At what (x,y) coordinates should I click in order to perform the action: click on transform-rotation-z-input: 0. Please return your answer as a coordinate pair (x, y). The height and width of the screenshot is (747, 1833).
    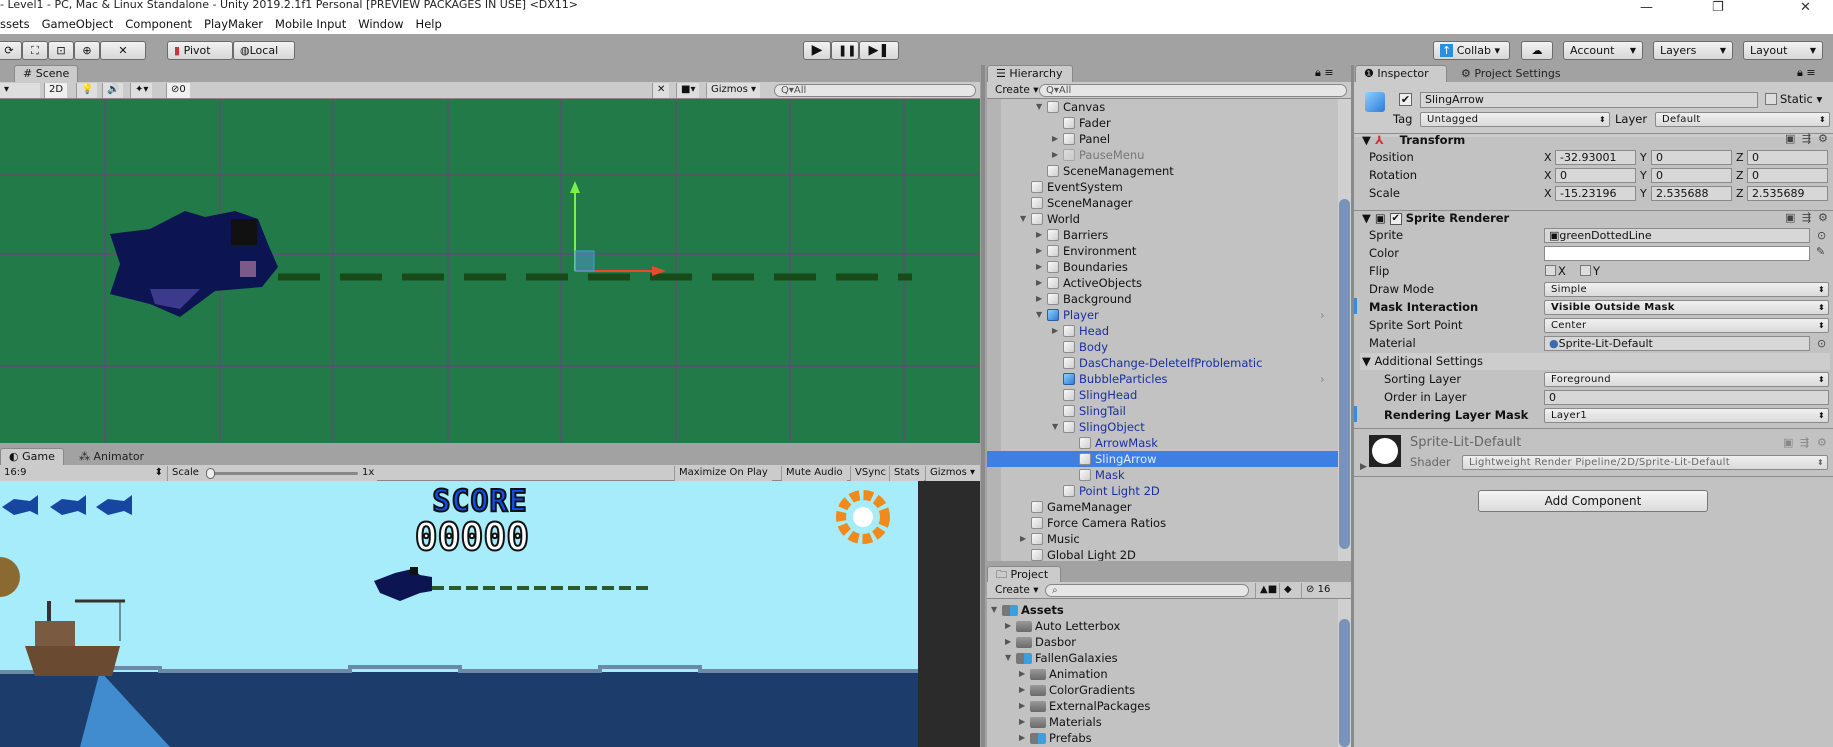
    Looking at the image, I should click on (1787, 175).